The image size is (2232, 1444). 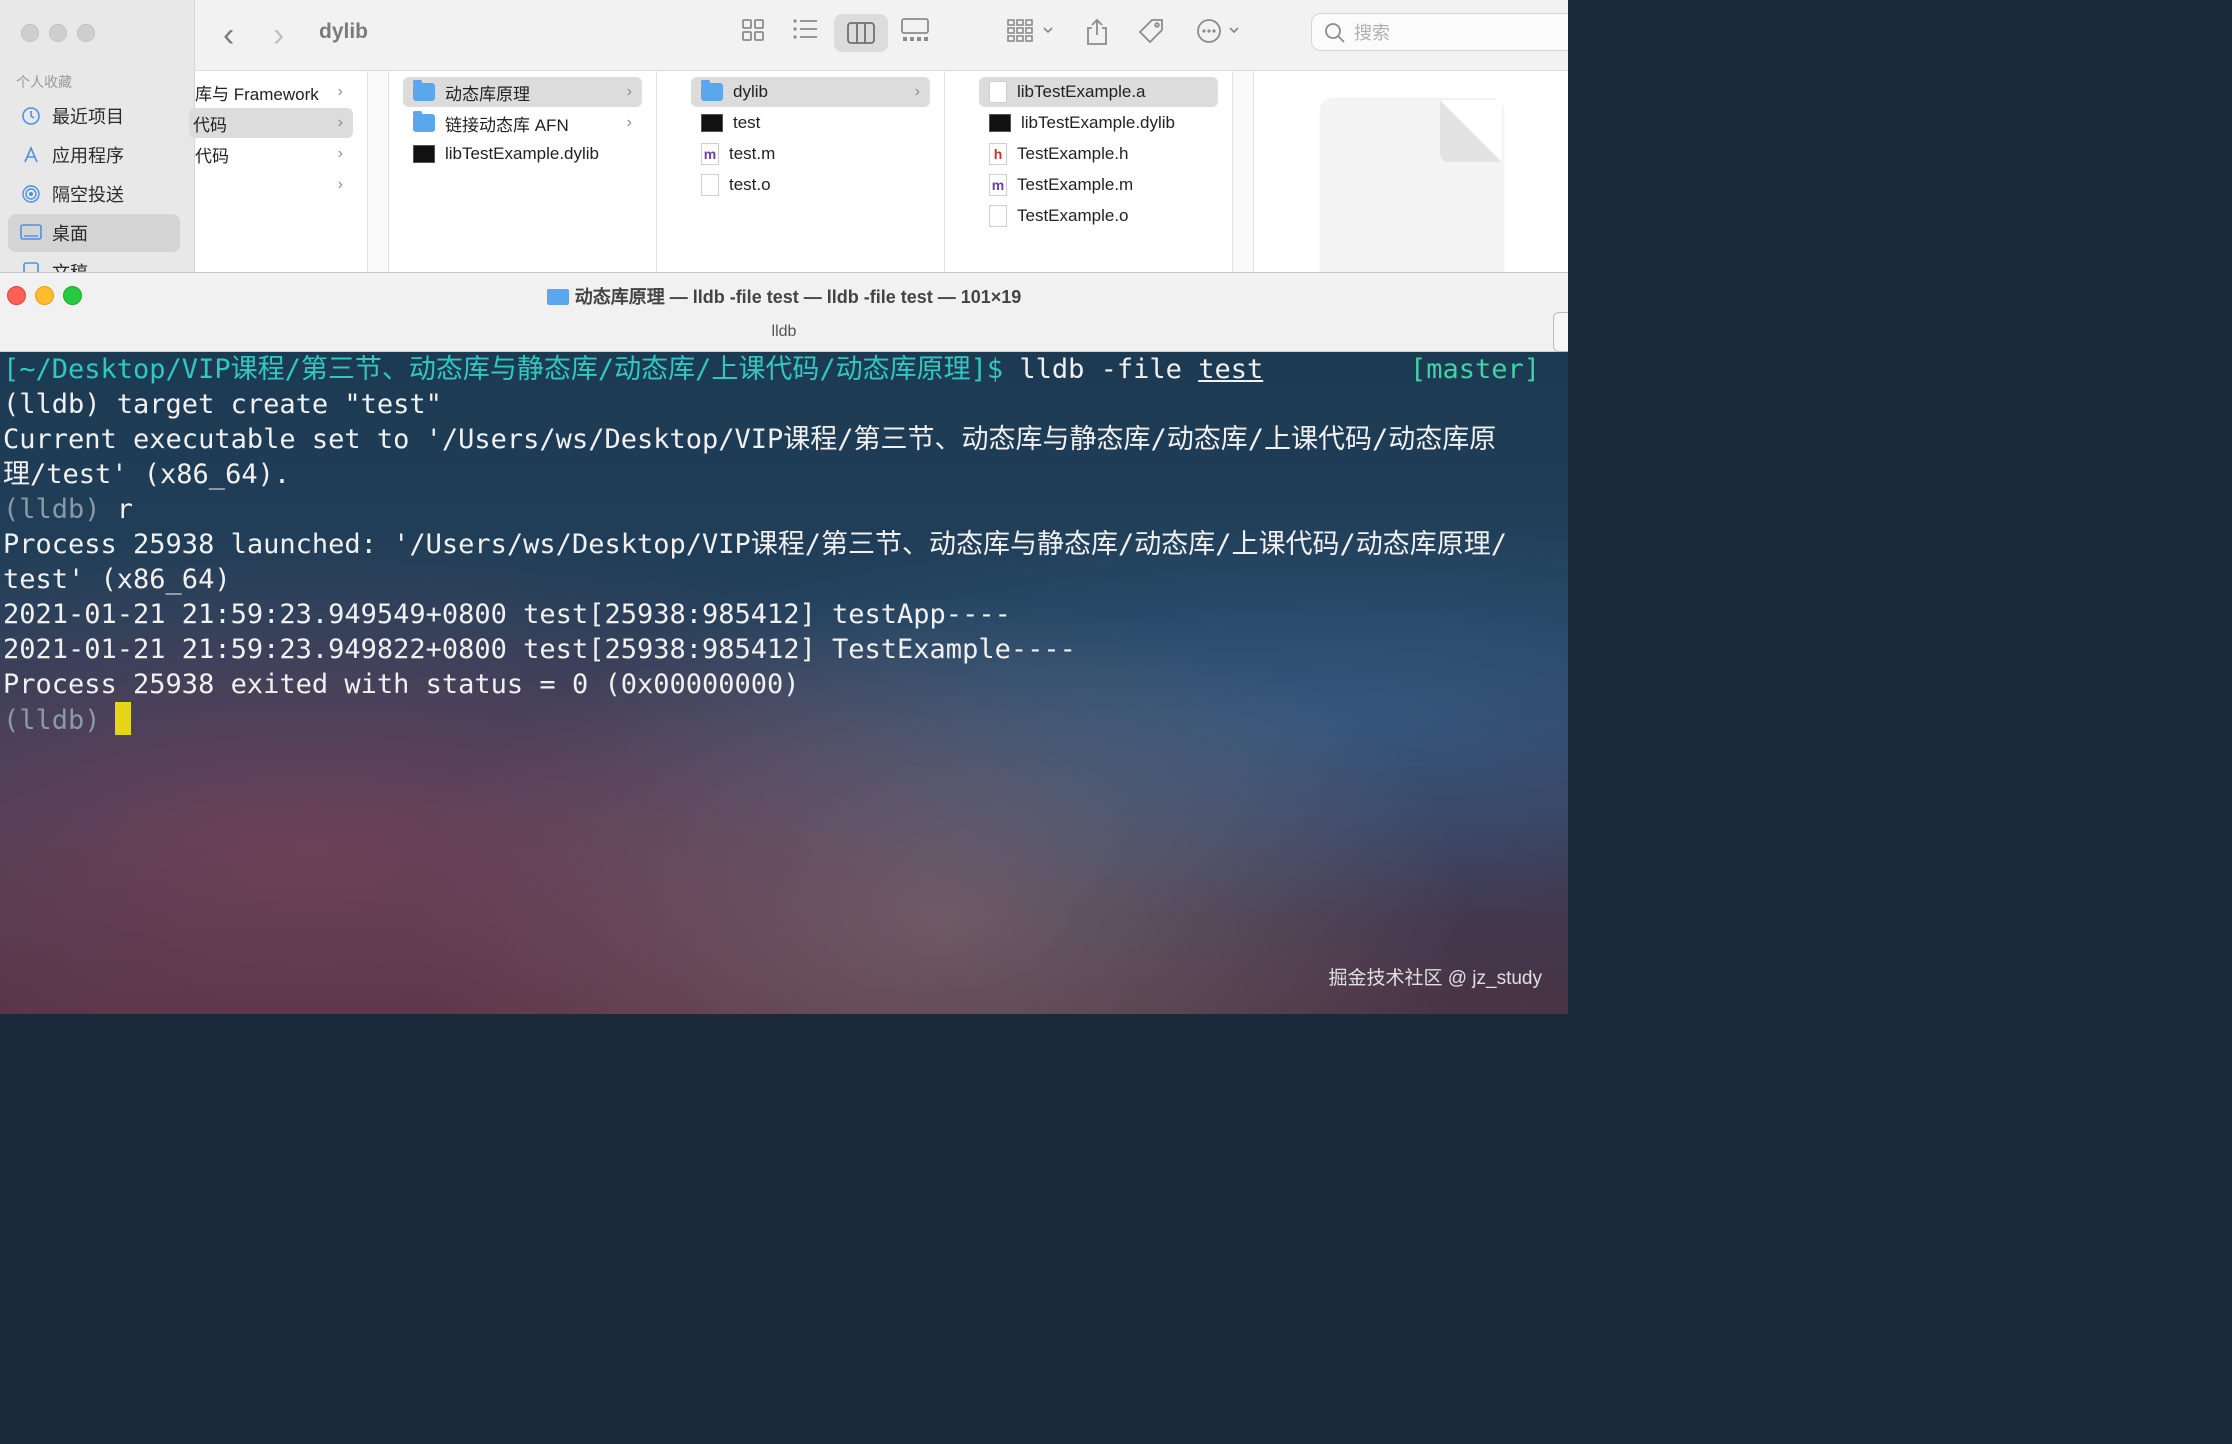 I want to click on column-2: dylib › test m test.m test.o, so click(x=811, y=171).